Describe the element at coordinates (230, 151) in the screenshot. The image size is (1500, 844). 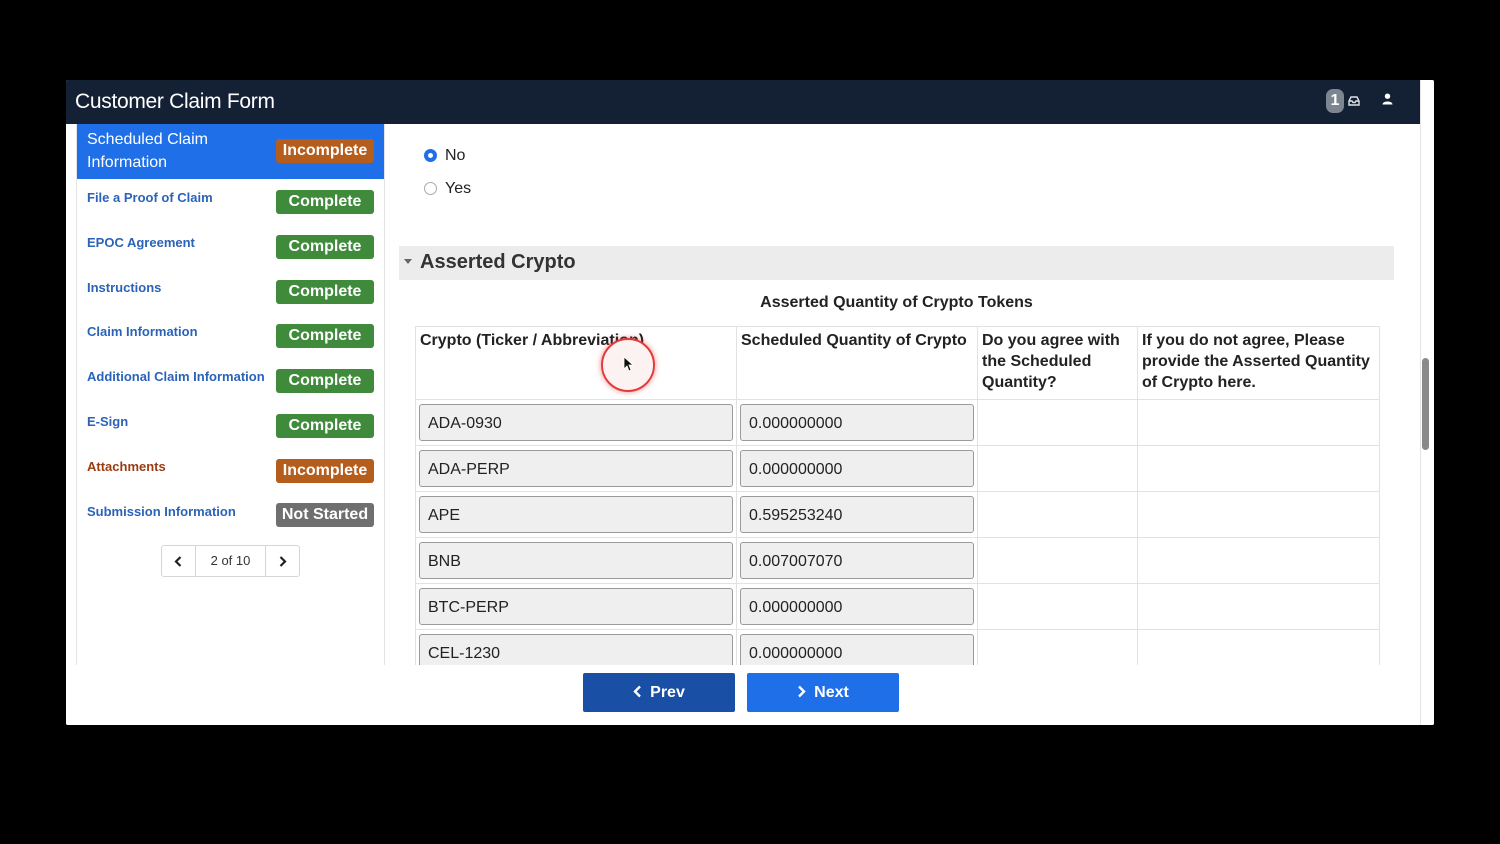
I see `sidebar-item-scheduled-claim-information: Scheduled Claim Information Incomplete` at that location.